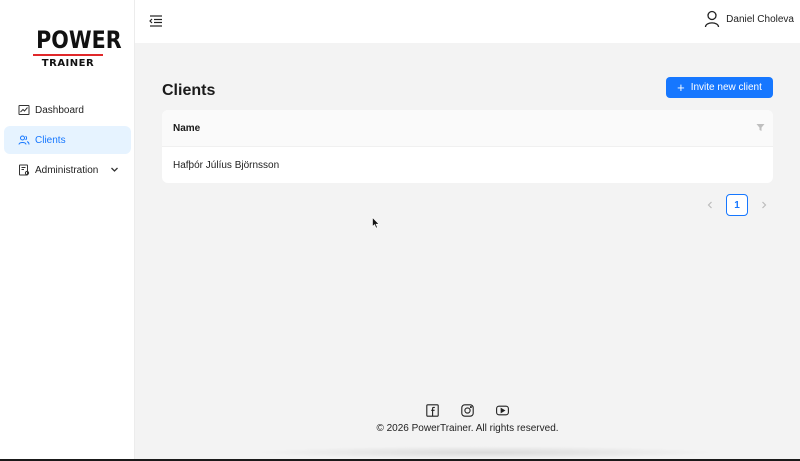  I want to click on plus-icon: +, so click(681, 87).